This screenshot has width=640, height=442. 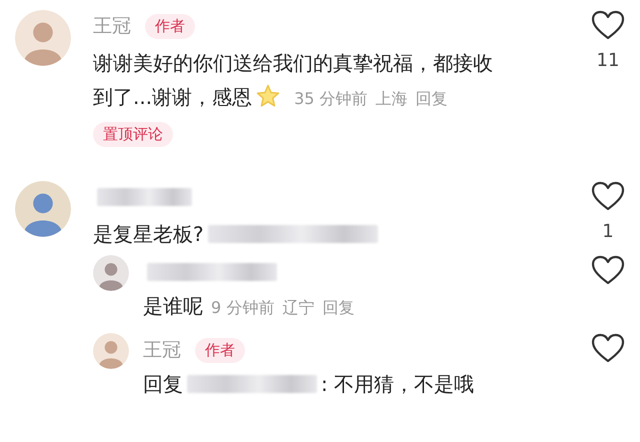 What do you see at coordinates (173, 306) in the screenshot?
I see `comment-text: 是谁呢` at bounding box center [173, 306].